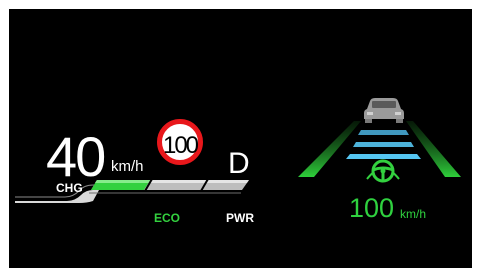 The width and height of the screenshot is (481, 276). Describe the element at coordinates (383, 171) in the screenshot. I see `steering-wheel-icon` at that location.